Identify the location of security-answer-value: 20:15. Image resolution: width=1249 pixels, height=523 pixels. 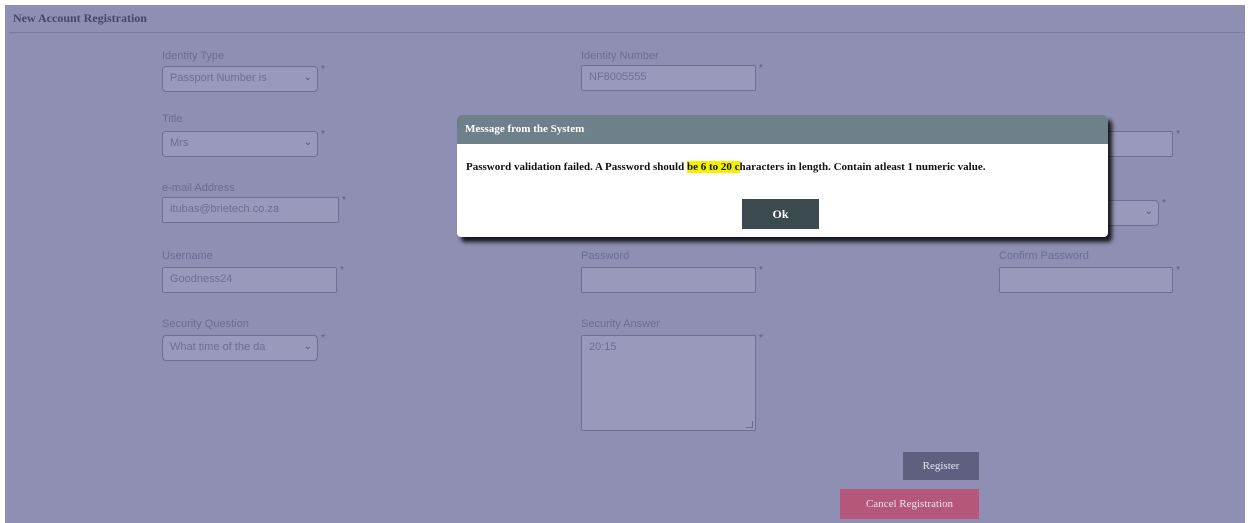
(603, 347).